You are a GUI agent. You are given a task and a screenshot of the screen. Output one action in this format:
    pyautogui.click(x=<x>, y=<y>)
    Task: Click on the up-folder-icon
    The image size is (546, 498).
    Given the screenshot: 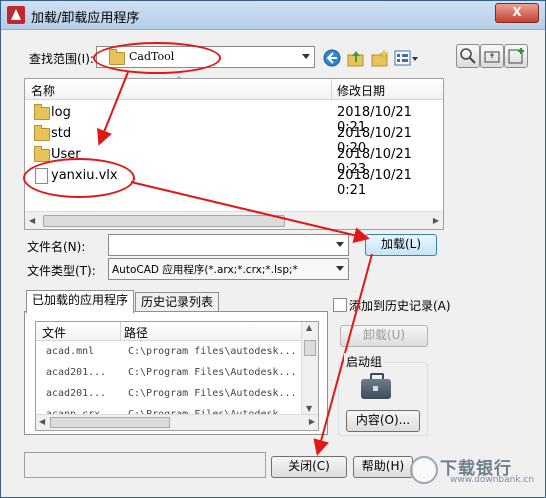 What is the action you would take?
    pyautogui.click(x=356, y=58)
    